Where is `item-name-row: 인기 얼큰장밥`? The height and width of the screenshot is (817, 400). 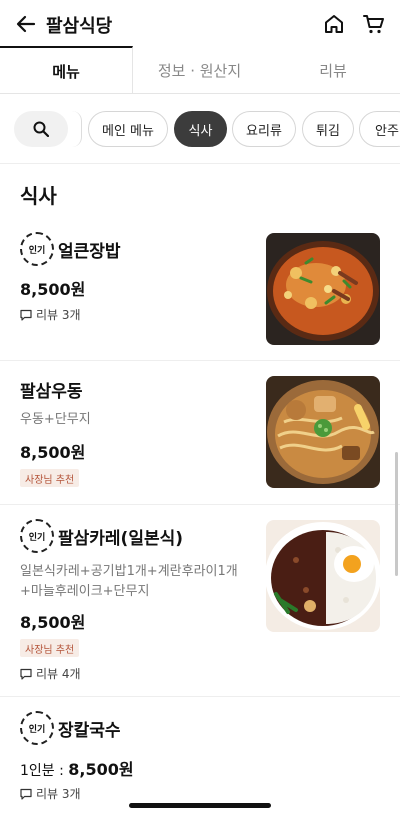
item-name-row: 인기 얼큰장밥 is located at coordinates (70, 249).